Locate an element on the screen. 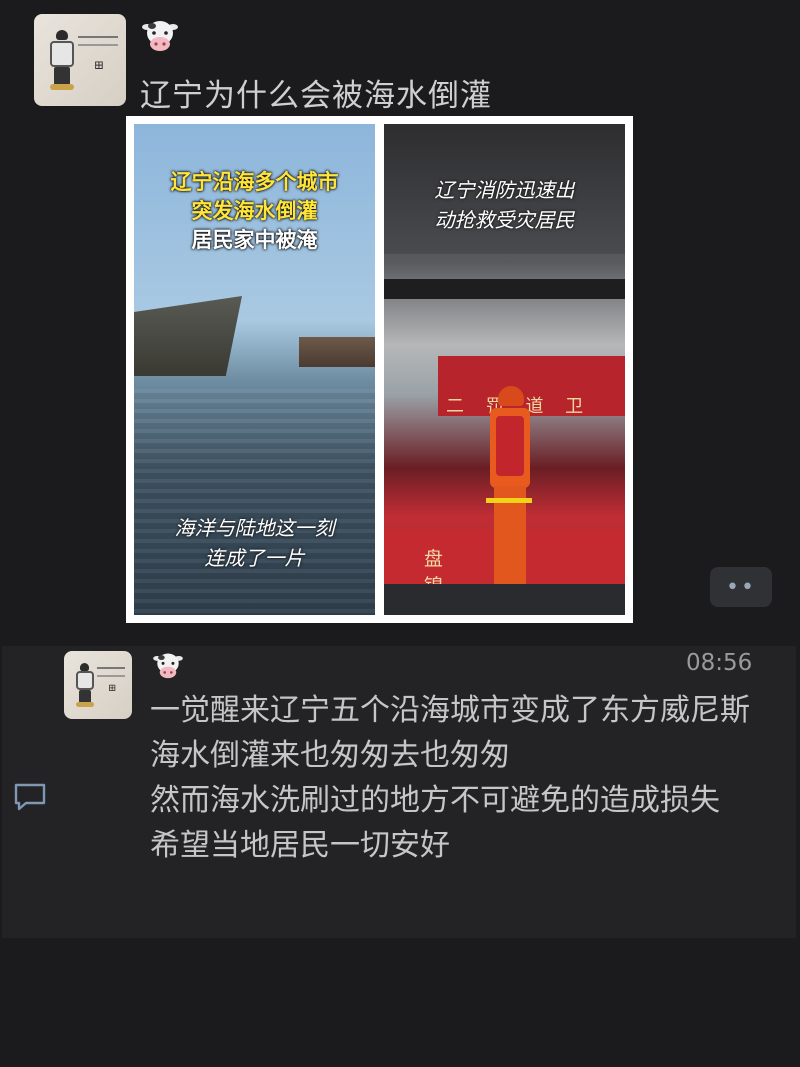 This screenshot has width=800, height=1067. firefighter-vest is located at coordinates (510, 446).